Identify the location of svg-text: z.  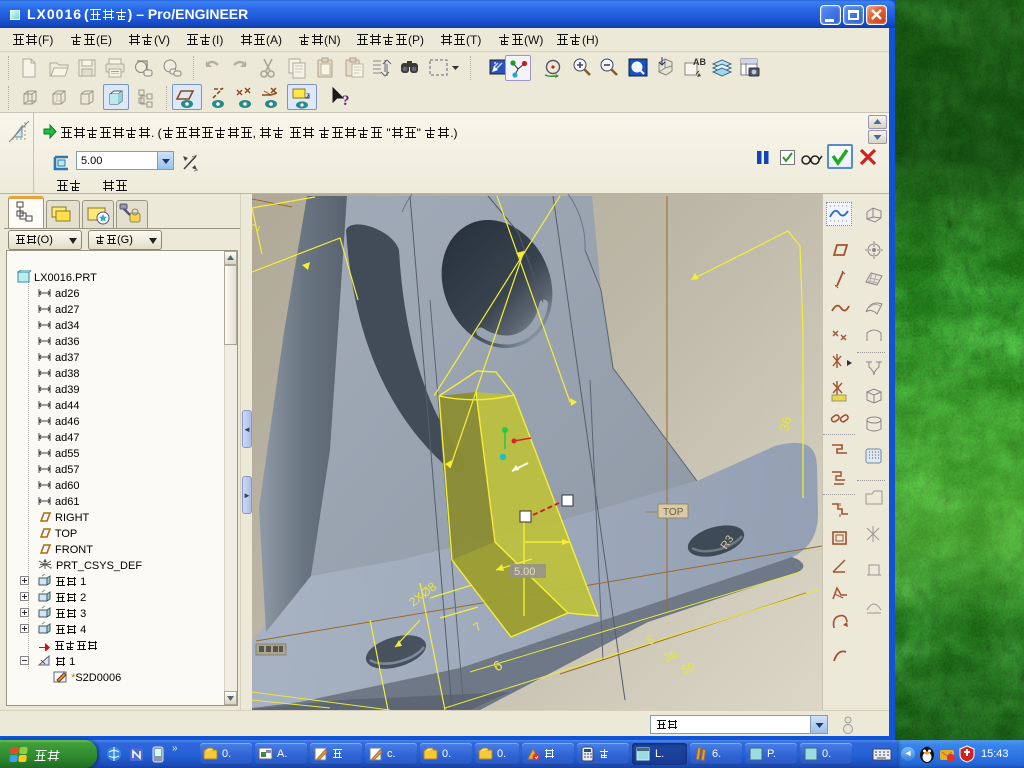
(308, 95).